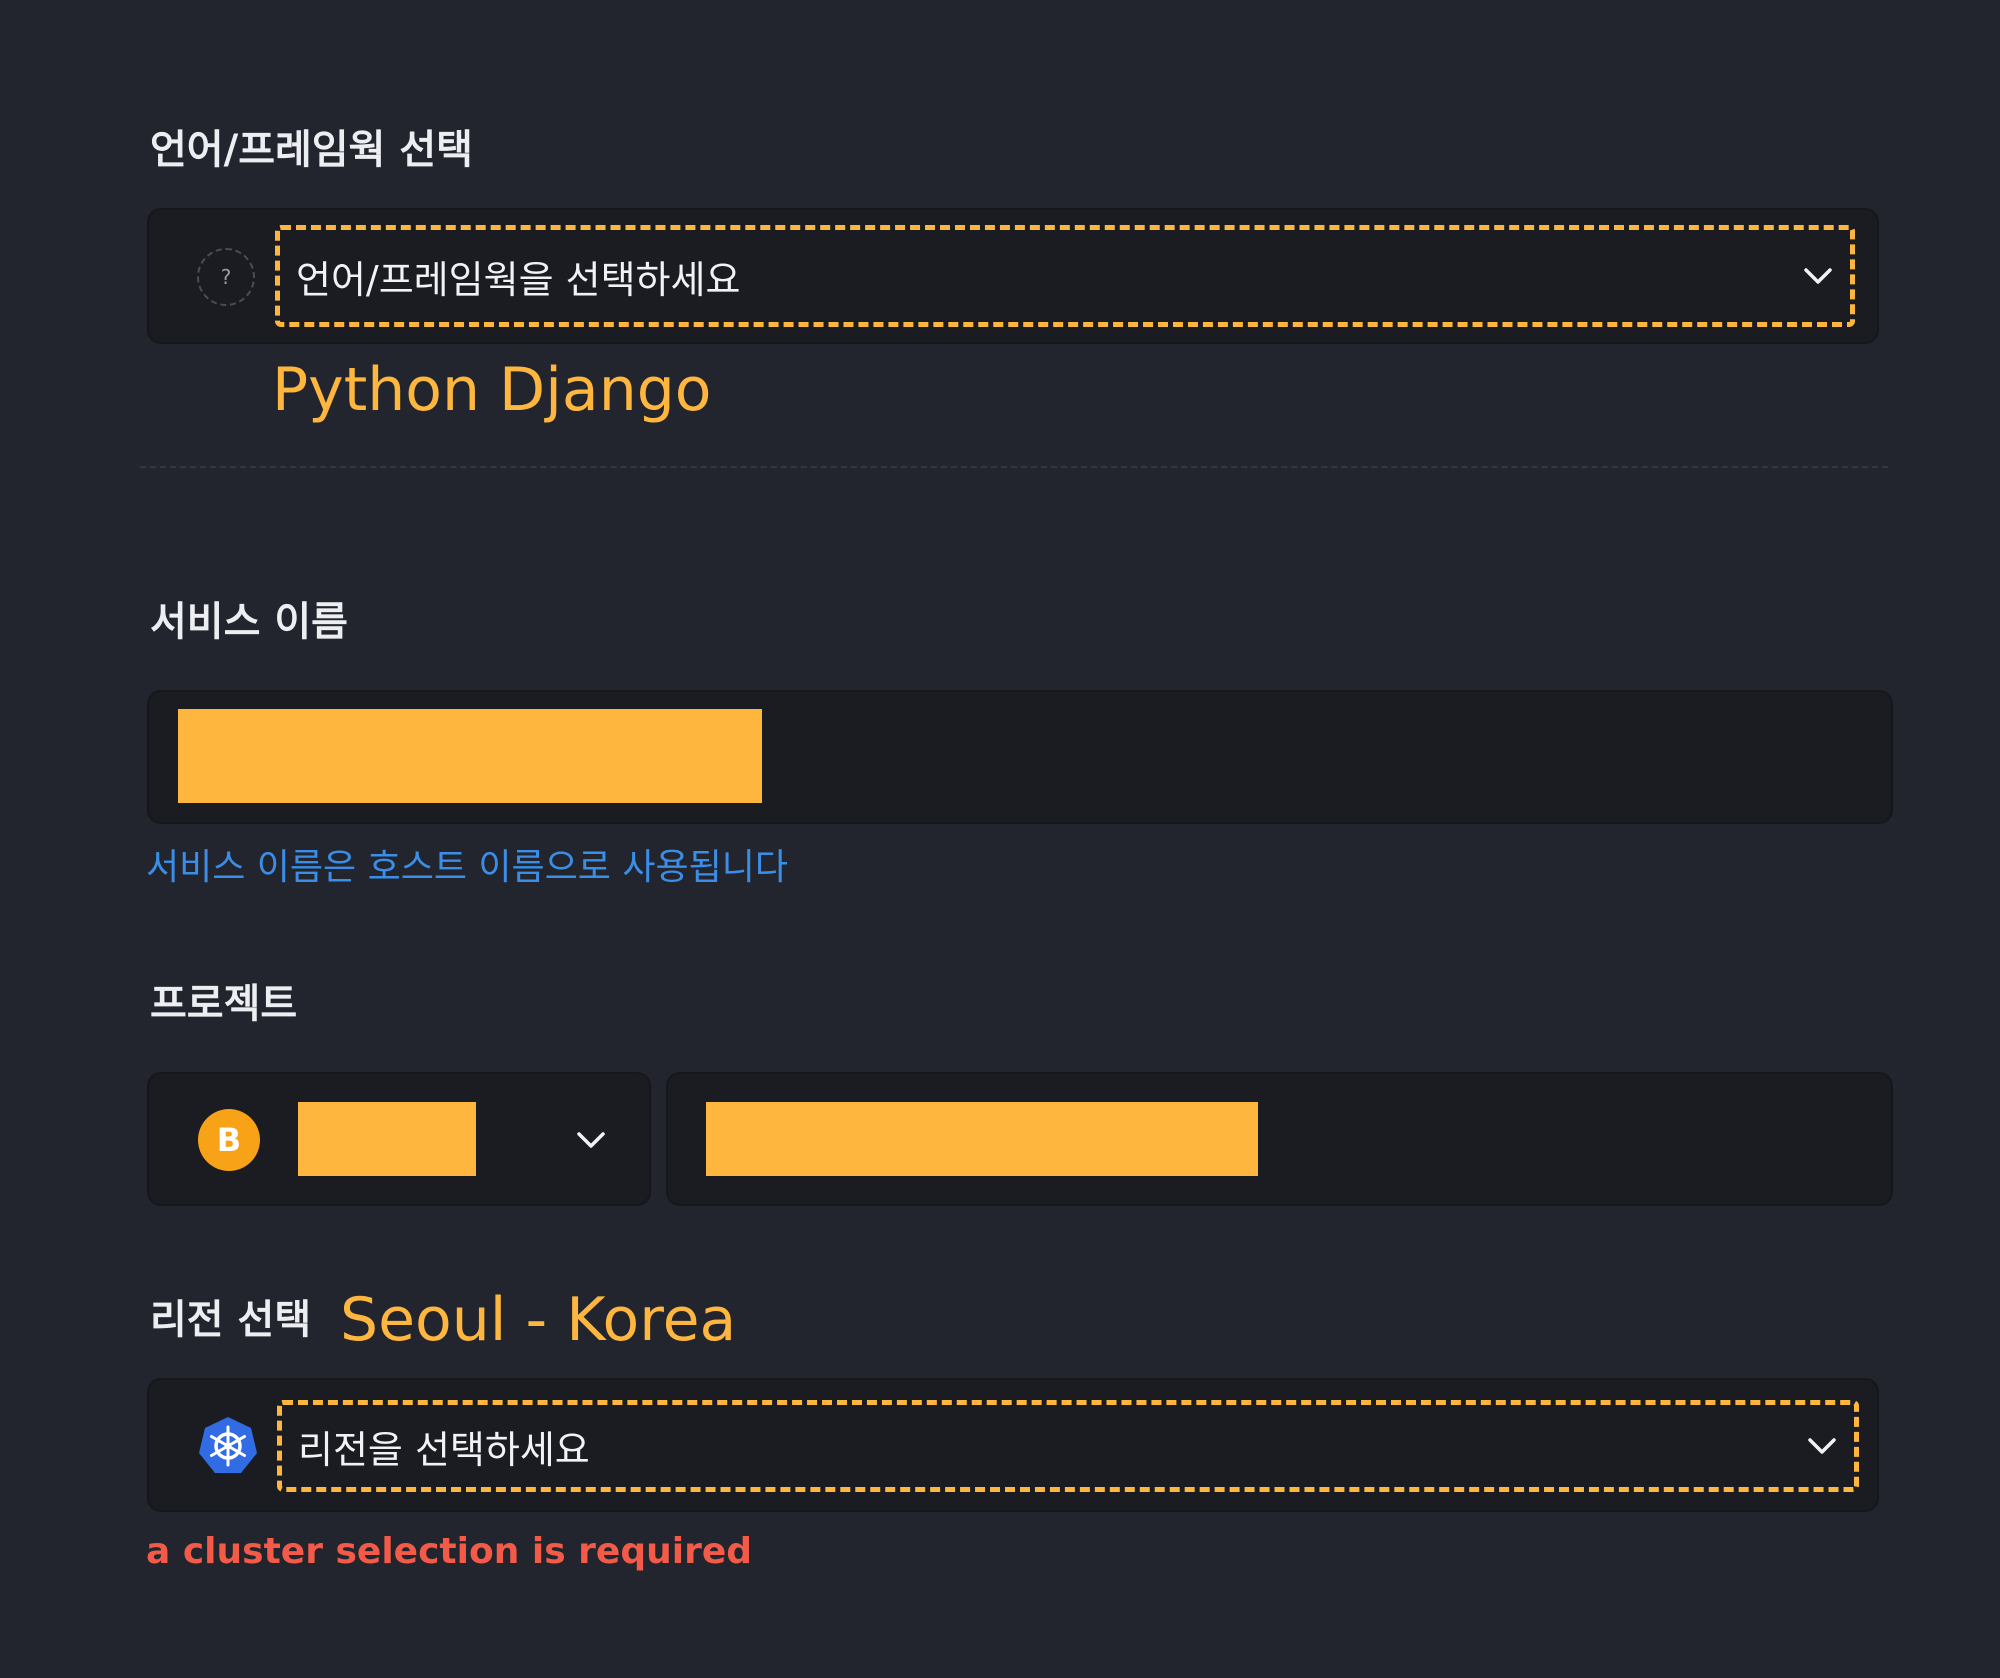 The width and height of the screenshot is (2000, 1678). Describe the element at coordinates (1068, 1446) in the screenshot. I see `region-select: 리전을 선택하세요` at that location.